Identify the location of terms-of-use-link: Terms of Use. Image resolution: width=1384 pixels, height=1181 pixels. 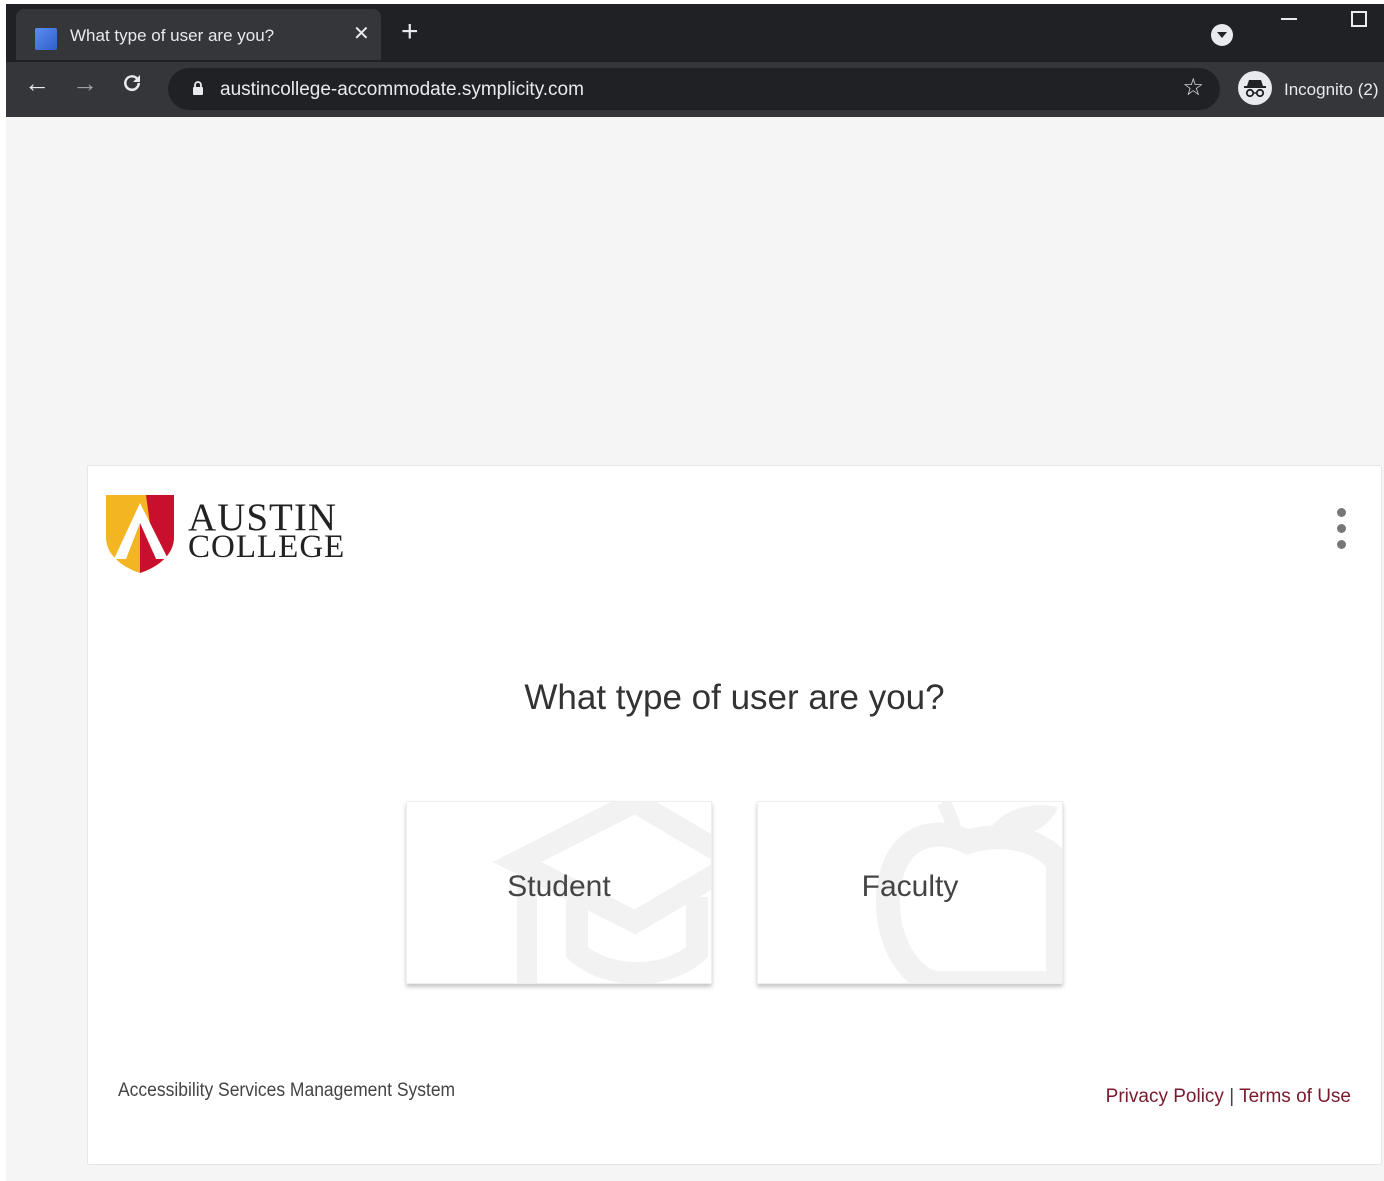
(1295, 1096).